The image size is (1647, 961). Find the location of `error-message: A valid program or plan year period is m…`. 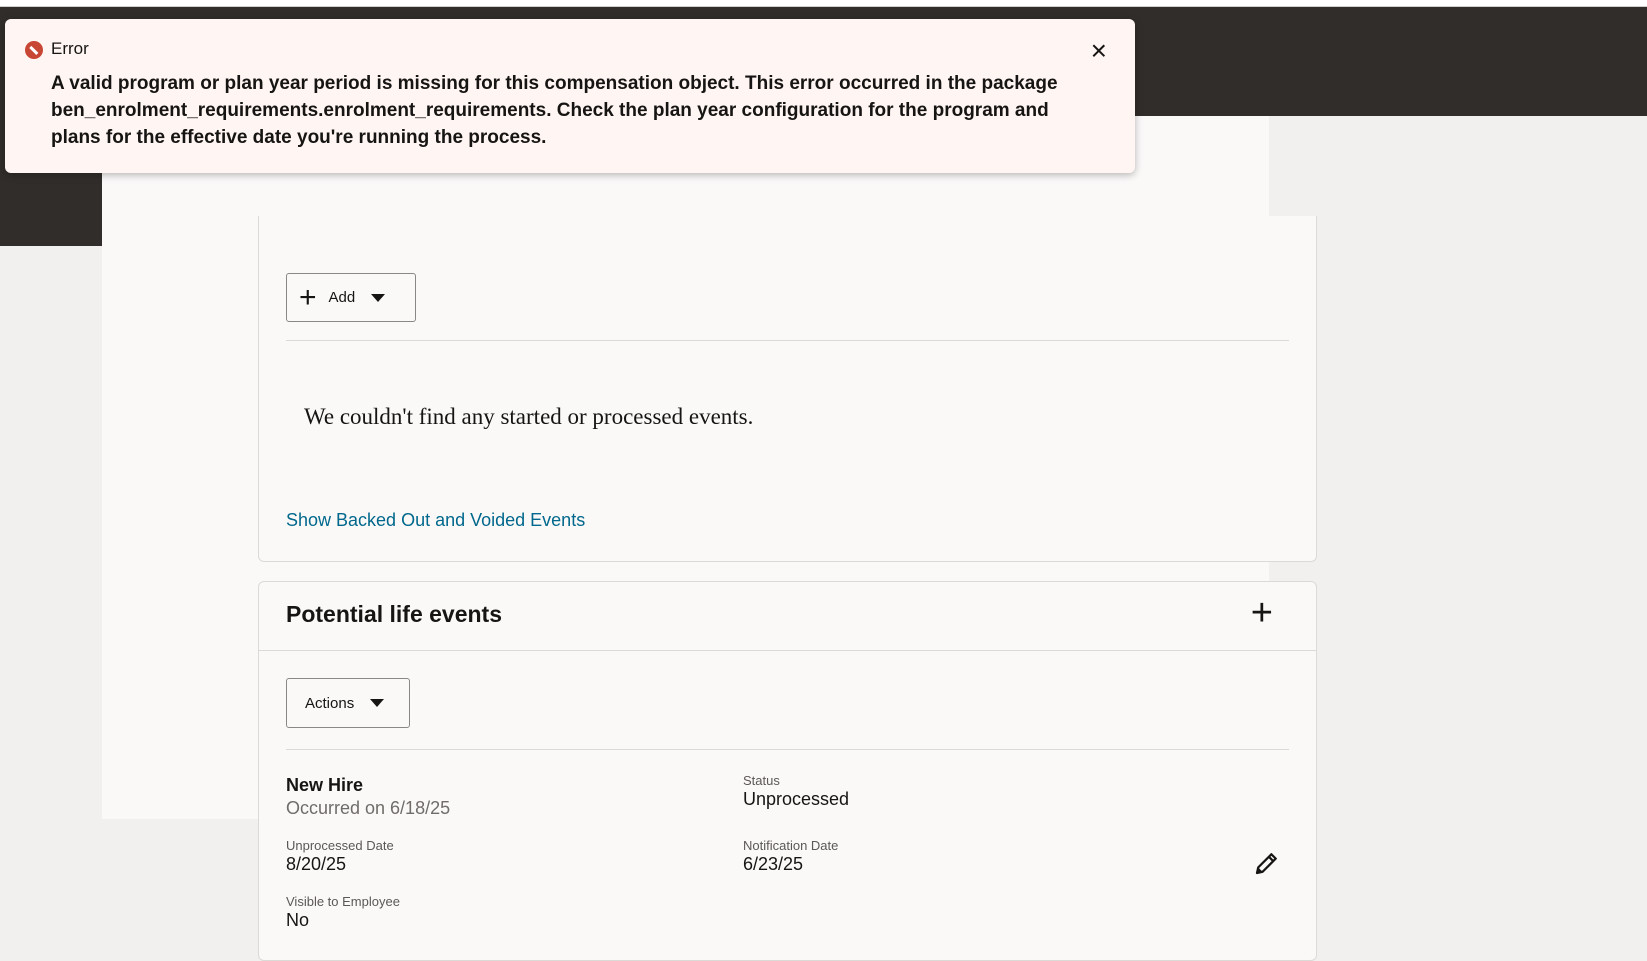

error-message: A valid program or plan year period is m… is located at coordinates (554, 110).